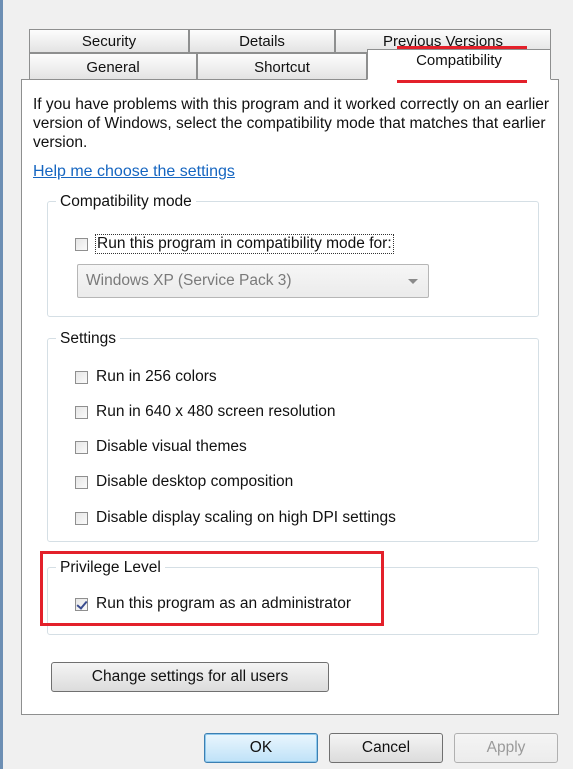 The width and height of the screenshot is (573, 769). I want to click on setting-256-colors-label: Run in 256 colors, so click(156, 376).